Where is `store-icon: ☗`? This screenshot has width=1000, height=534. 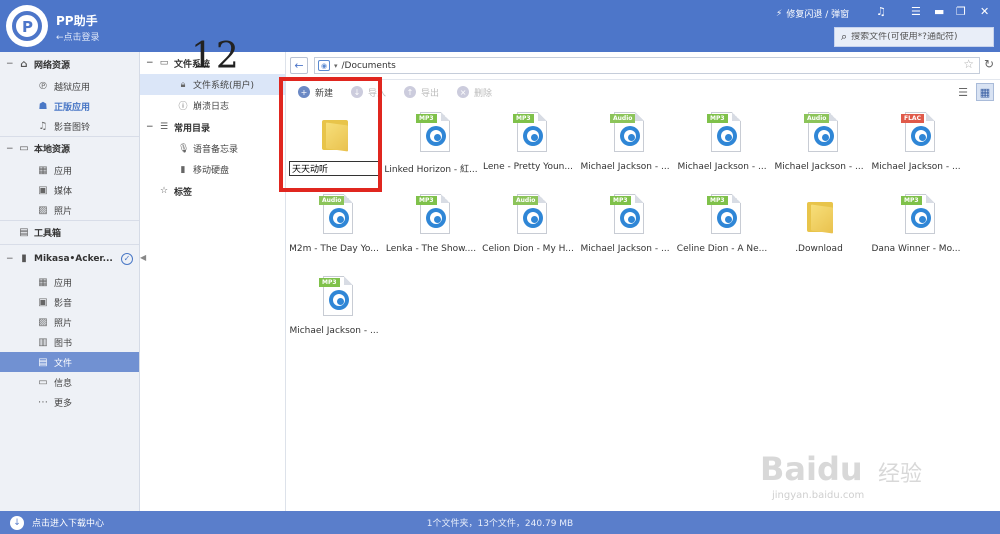 store-icon: ☗ is located at coordinates (43, 106).